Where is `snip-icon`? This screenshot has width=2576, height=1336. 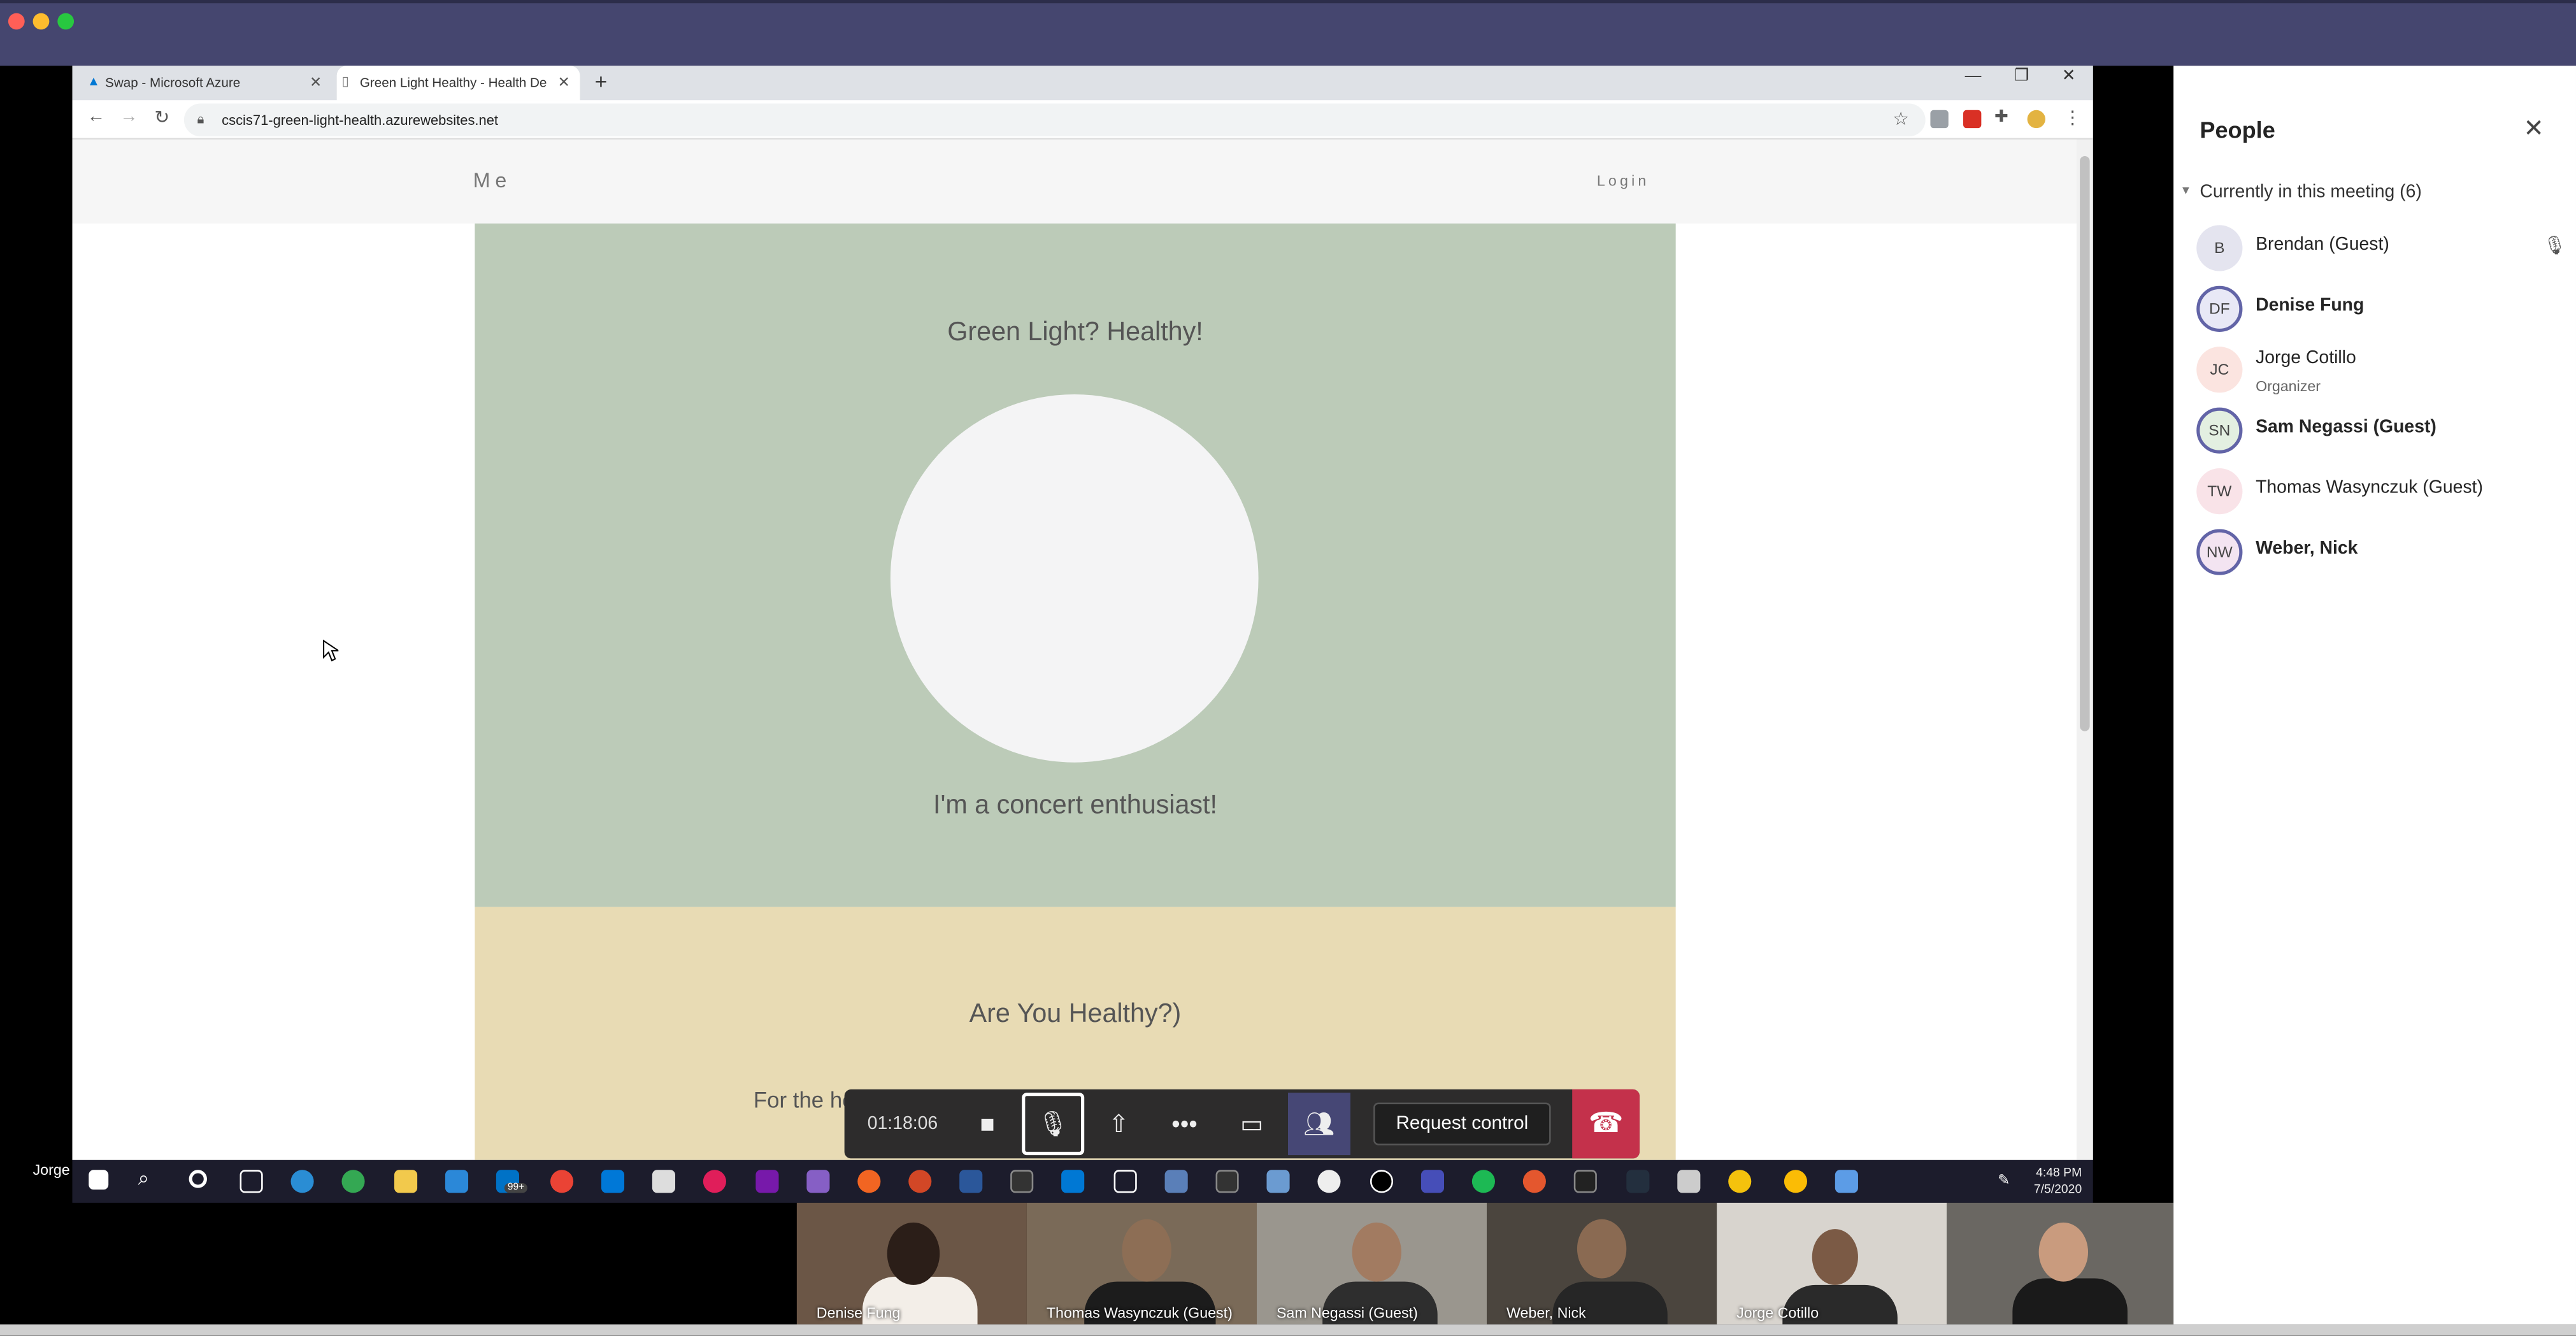
snip-icon is located at coordinates (1125, 1181).